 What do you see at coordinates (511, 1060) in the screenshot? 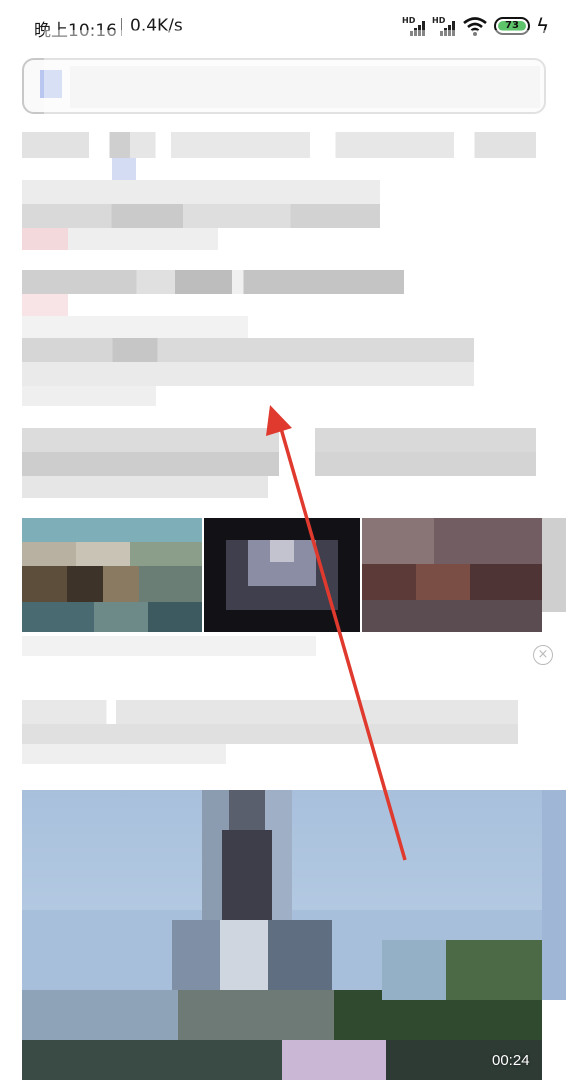
I see `video-duration: 00:24` at bounding box center [511, 1060].